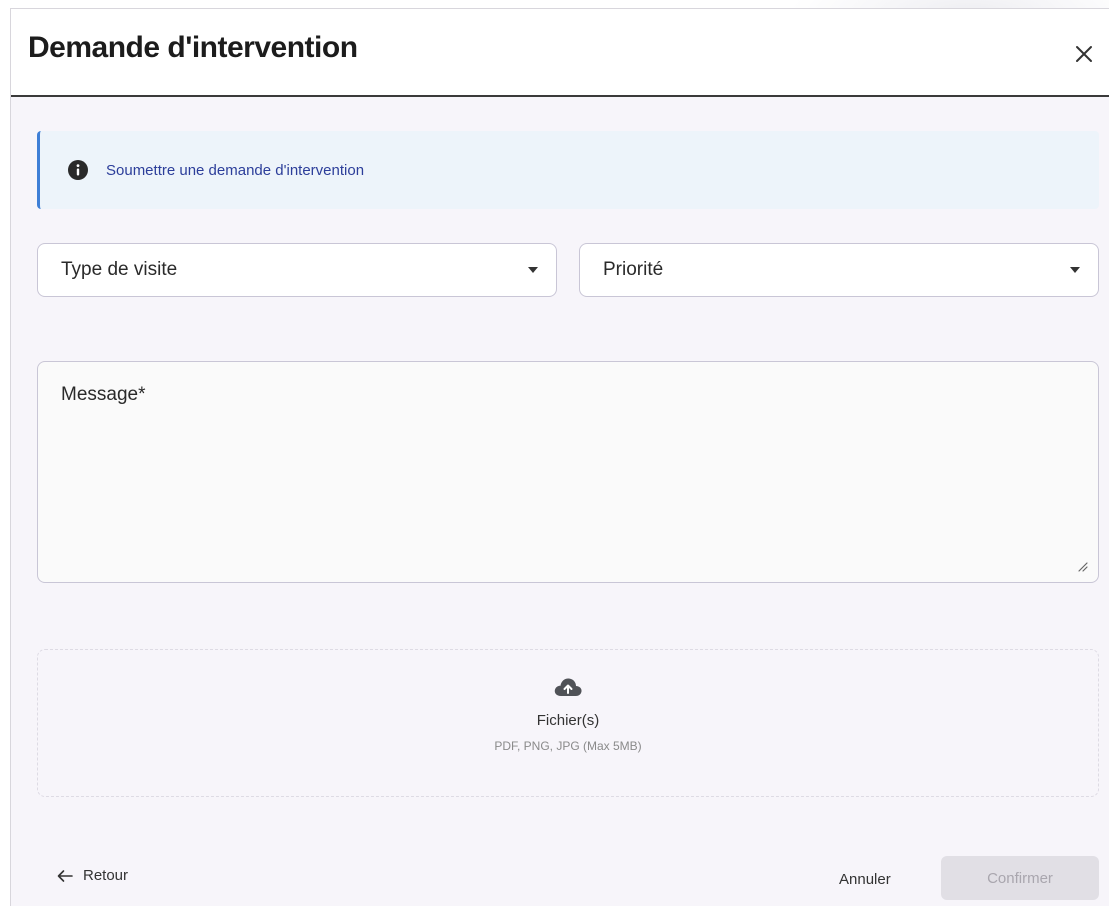 The width and height of the screenshot is (1109, 906). What do you see at coordinates (839, 270) in the screenshot?
I see `priority-select: Priorité` at bounding box center [839, 270].